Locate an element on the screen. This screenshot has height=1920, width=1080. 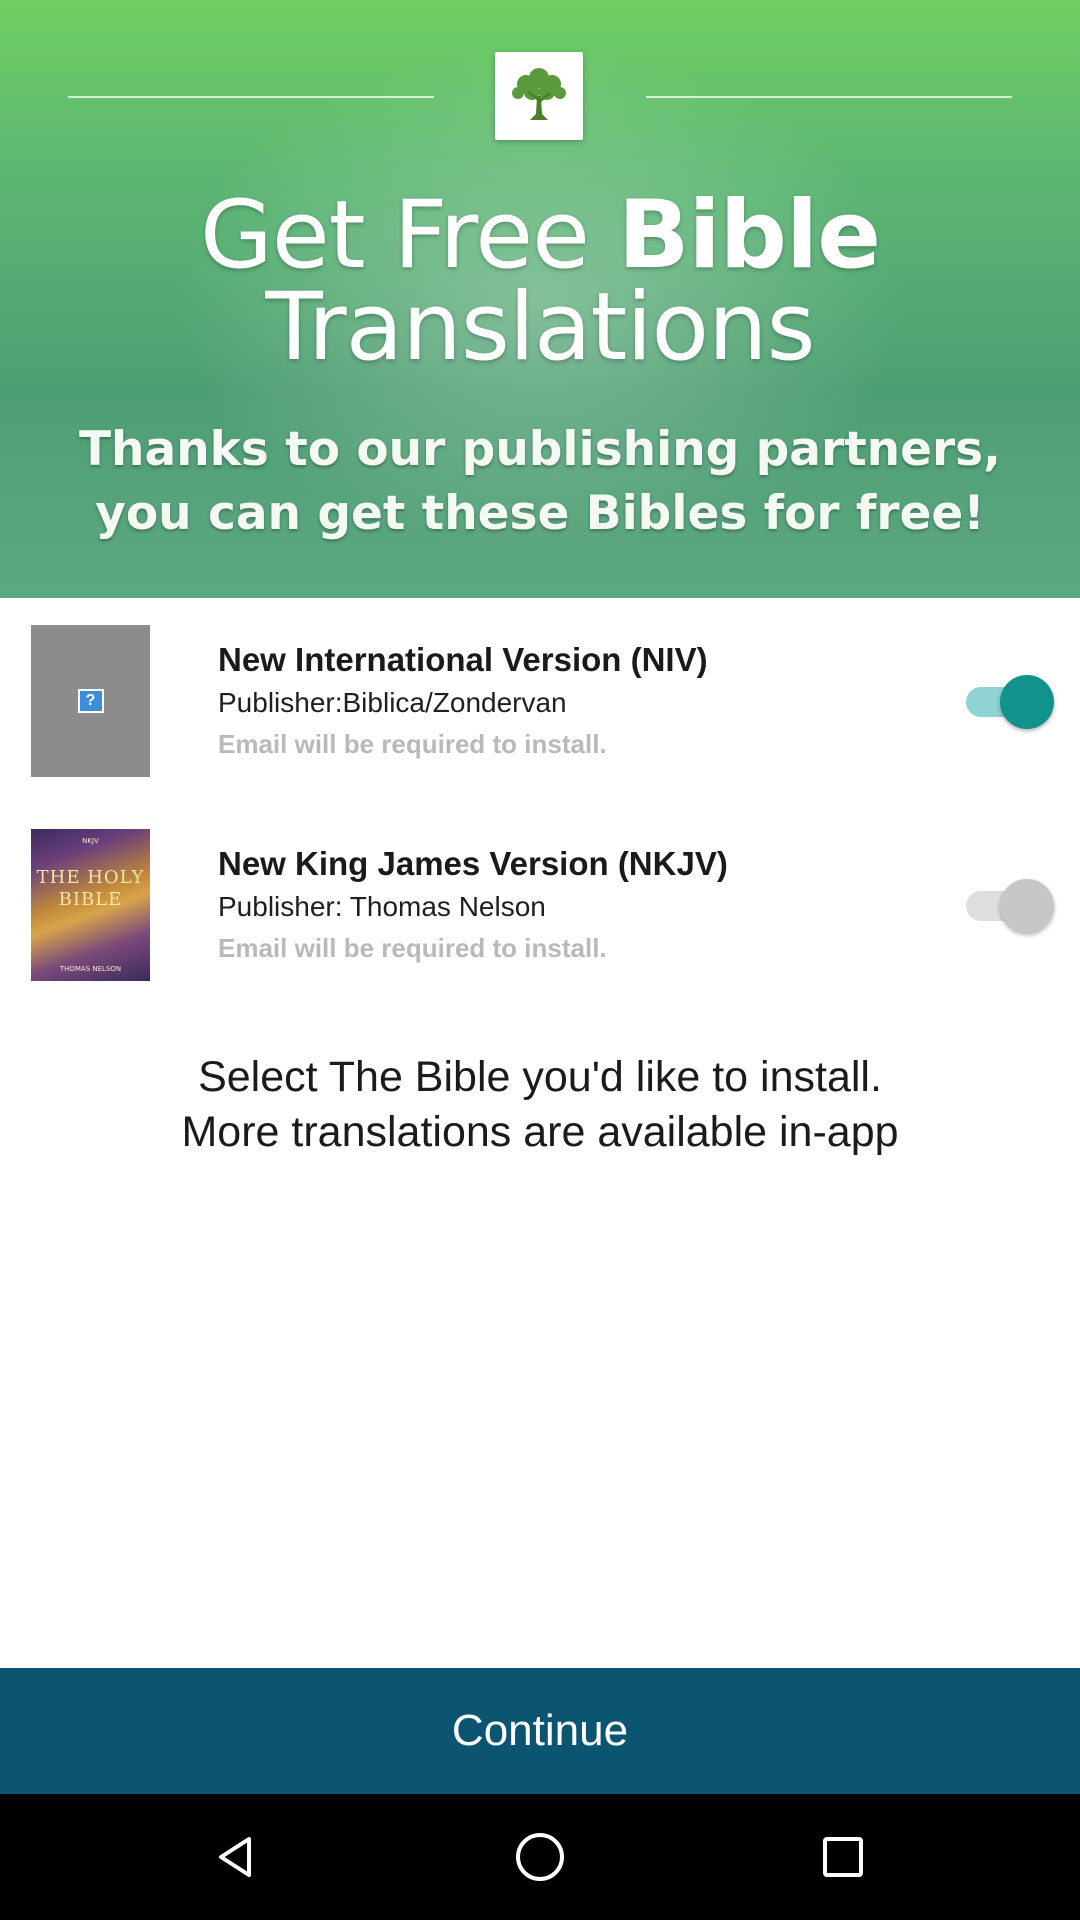
translation-title: New International Version (NIV) is located at coordinates (463, 659).